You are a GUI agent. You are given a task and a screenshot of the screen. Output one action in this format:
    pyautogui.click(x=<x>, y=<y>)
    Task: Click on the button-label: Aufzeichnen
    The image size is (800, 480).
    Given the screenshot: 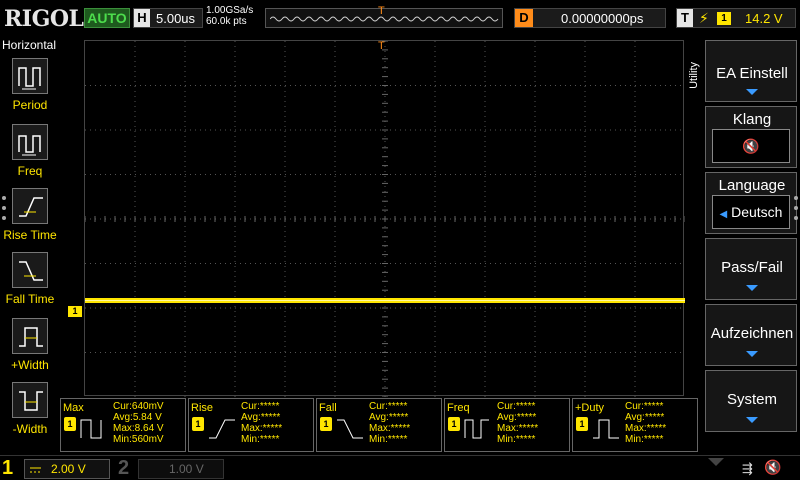 What is the action you would take?
    pyautogui.click(x=752, y=333)
    